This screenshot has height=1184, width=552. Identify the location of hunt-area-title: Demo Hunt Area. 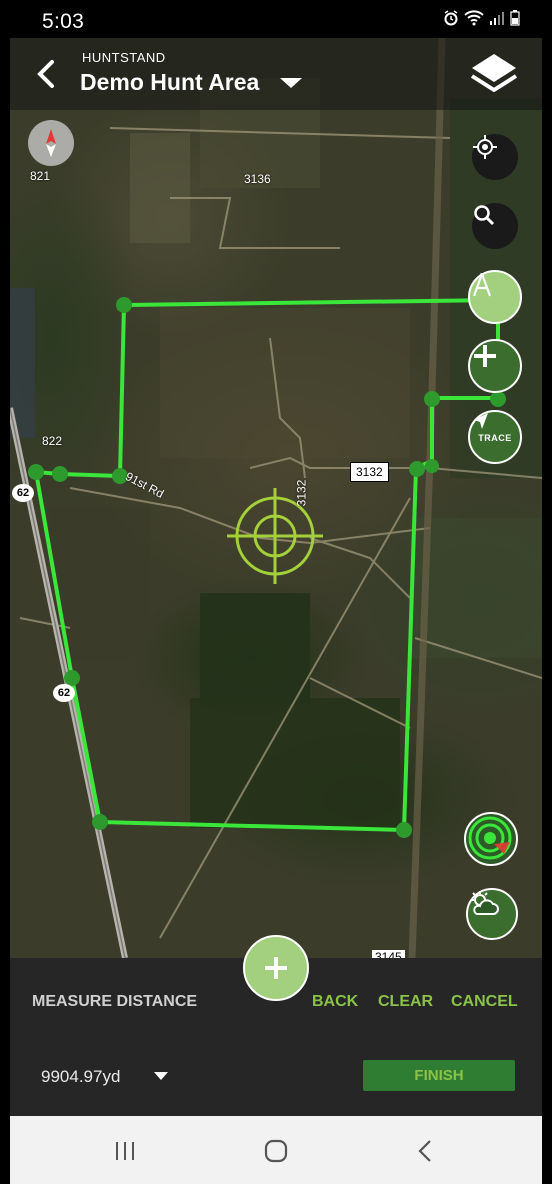
(169, 82).